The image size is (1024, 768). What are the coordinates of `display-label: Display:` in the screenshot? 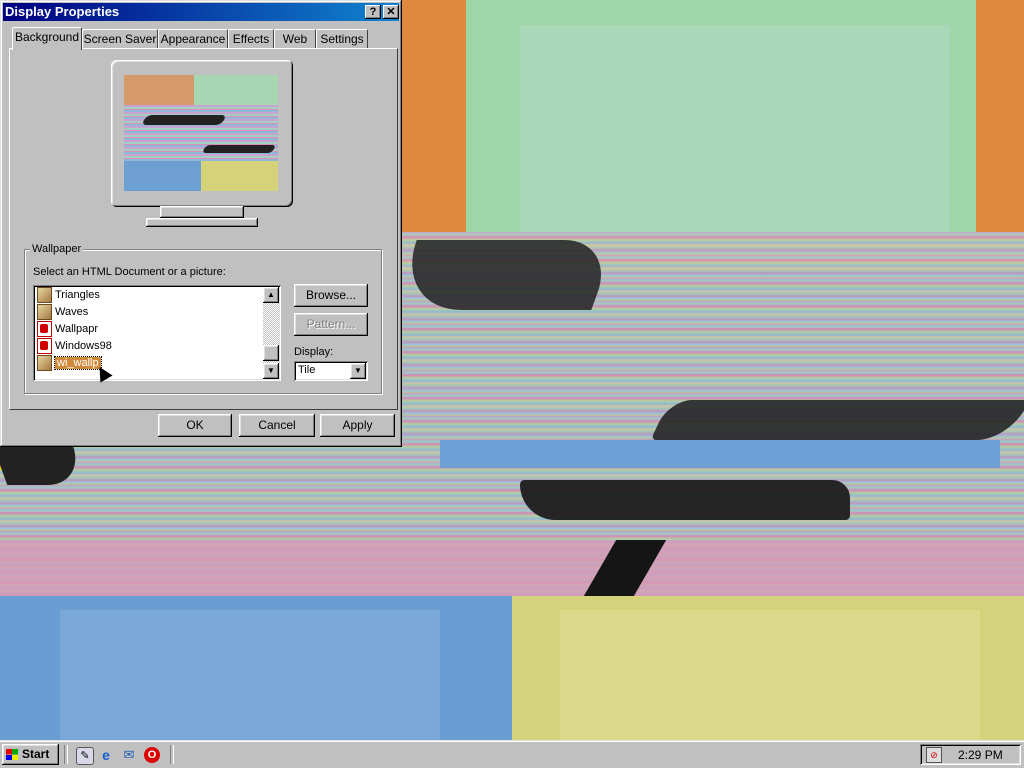 It's located at (314, 352).